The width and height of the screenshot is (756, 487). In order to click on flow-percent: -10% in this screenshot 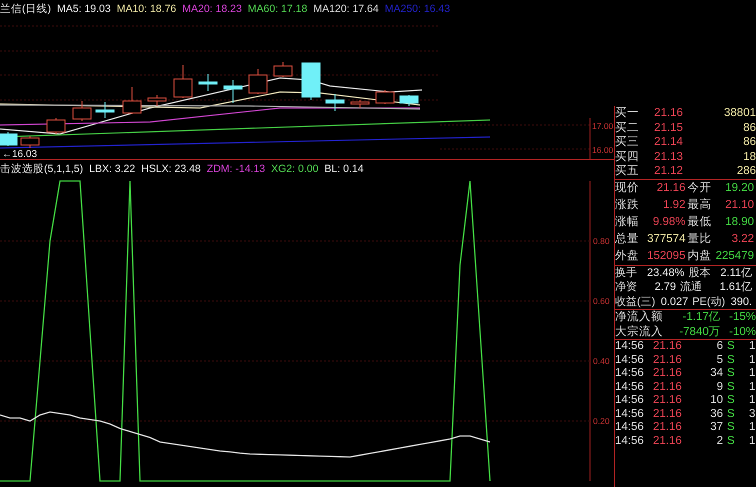, I will do `click(742, 331)`.